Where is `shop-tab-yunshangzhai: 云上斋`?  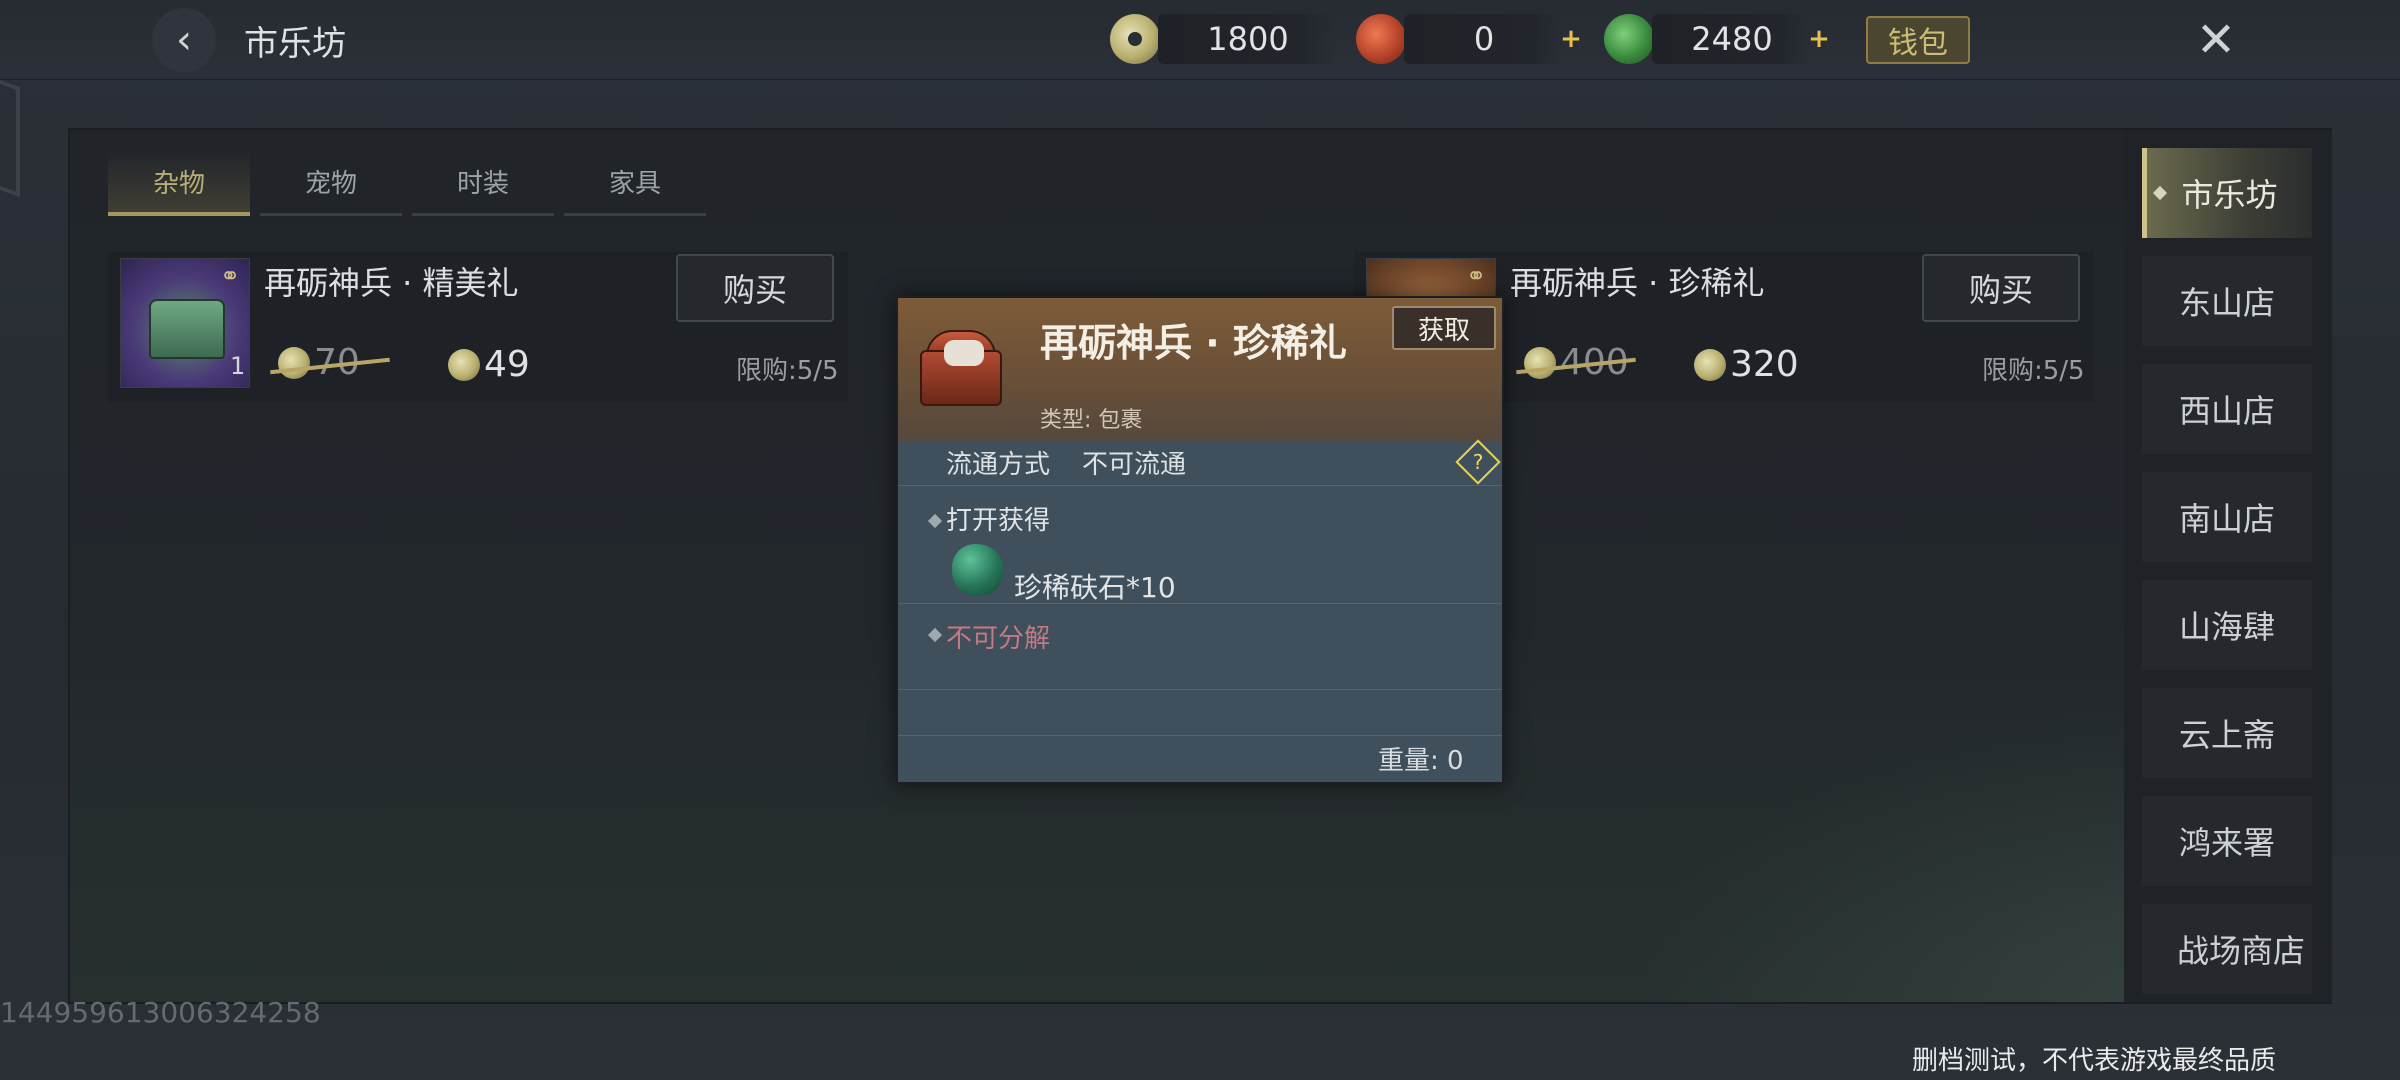
shop-tab-yunshangzhai: 云上斋 is located at coordinates (2227, 733).